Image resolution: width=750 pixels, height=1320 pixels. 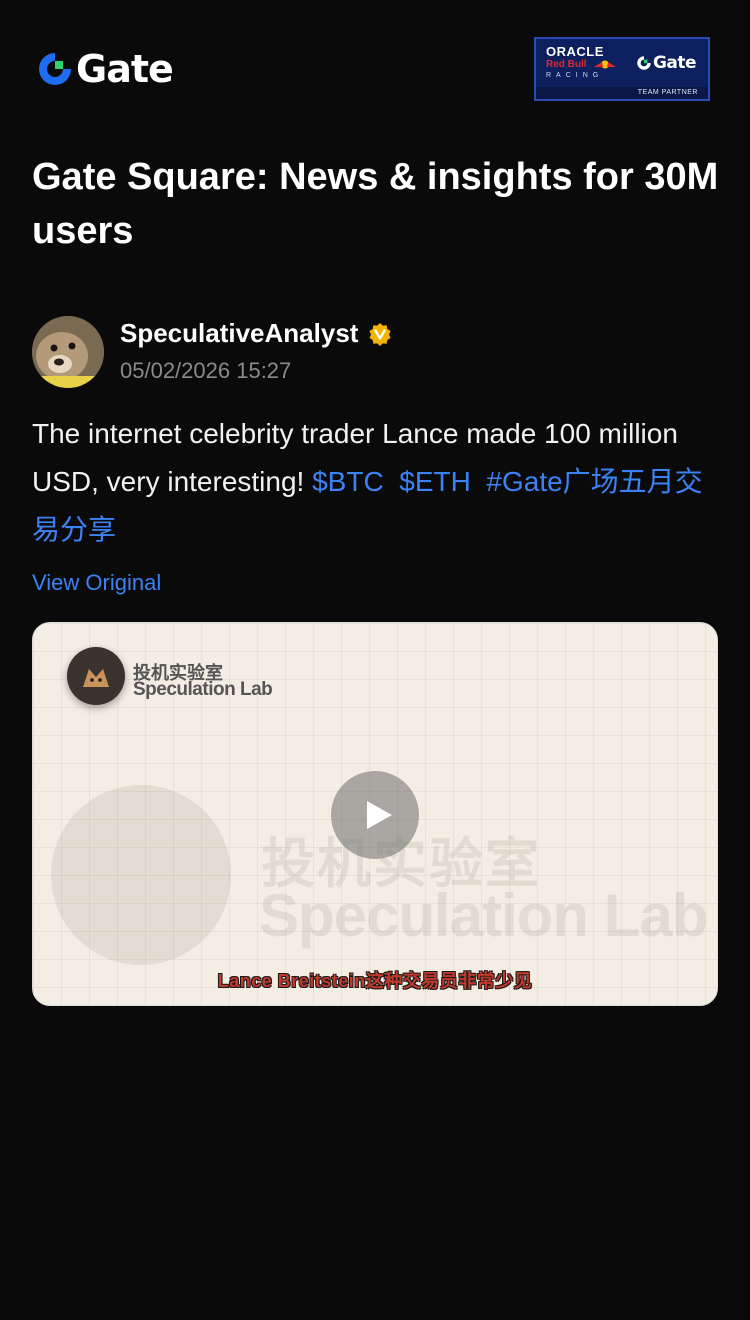 I want to click on bull-icon, so click(x=605, y=64).